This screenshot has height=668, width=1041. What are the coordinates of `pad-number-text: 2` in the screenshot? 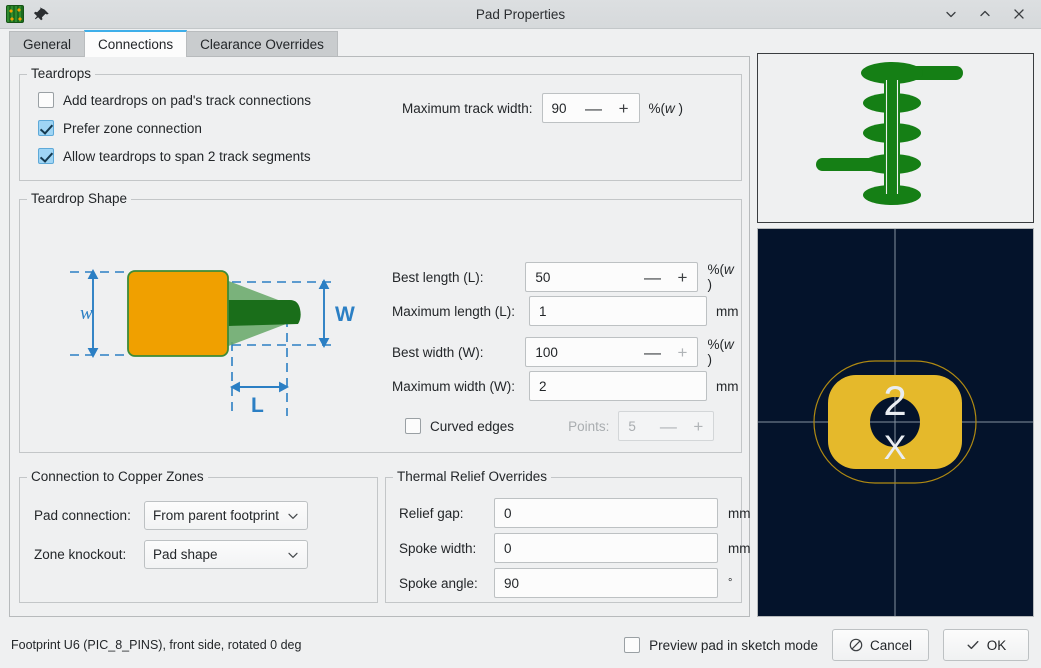 It's located at (894, 400).